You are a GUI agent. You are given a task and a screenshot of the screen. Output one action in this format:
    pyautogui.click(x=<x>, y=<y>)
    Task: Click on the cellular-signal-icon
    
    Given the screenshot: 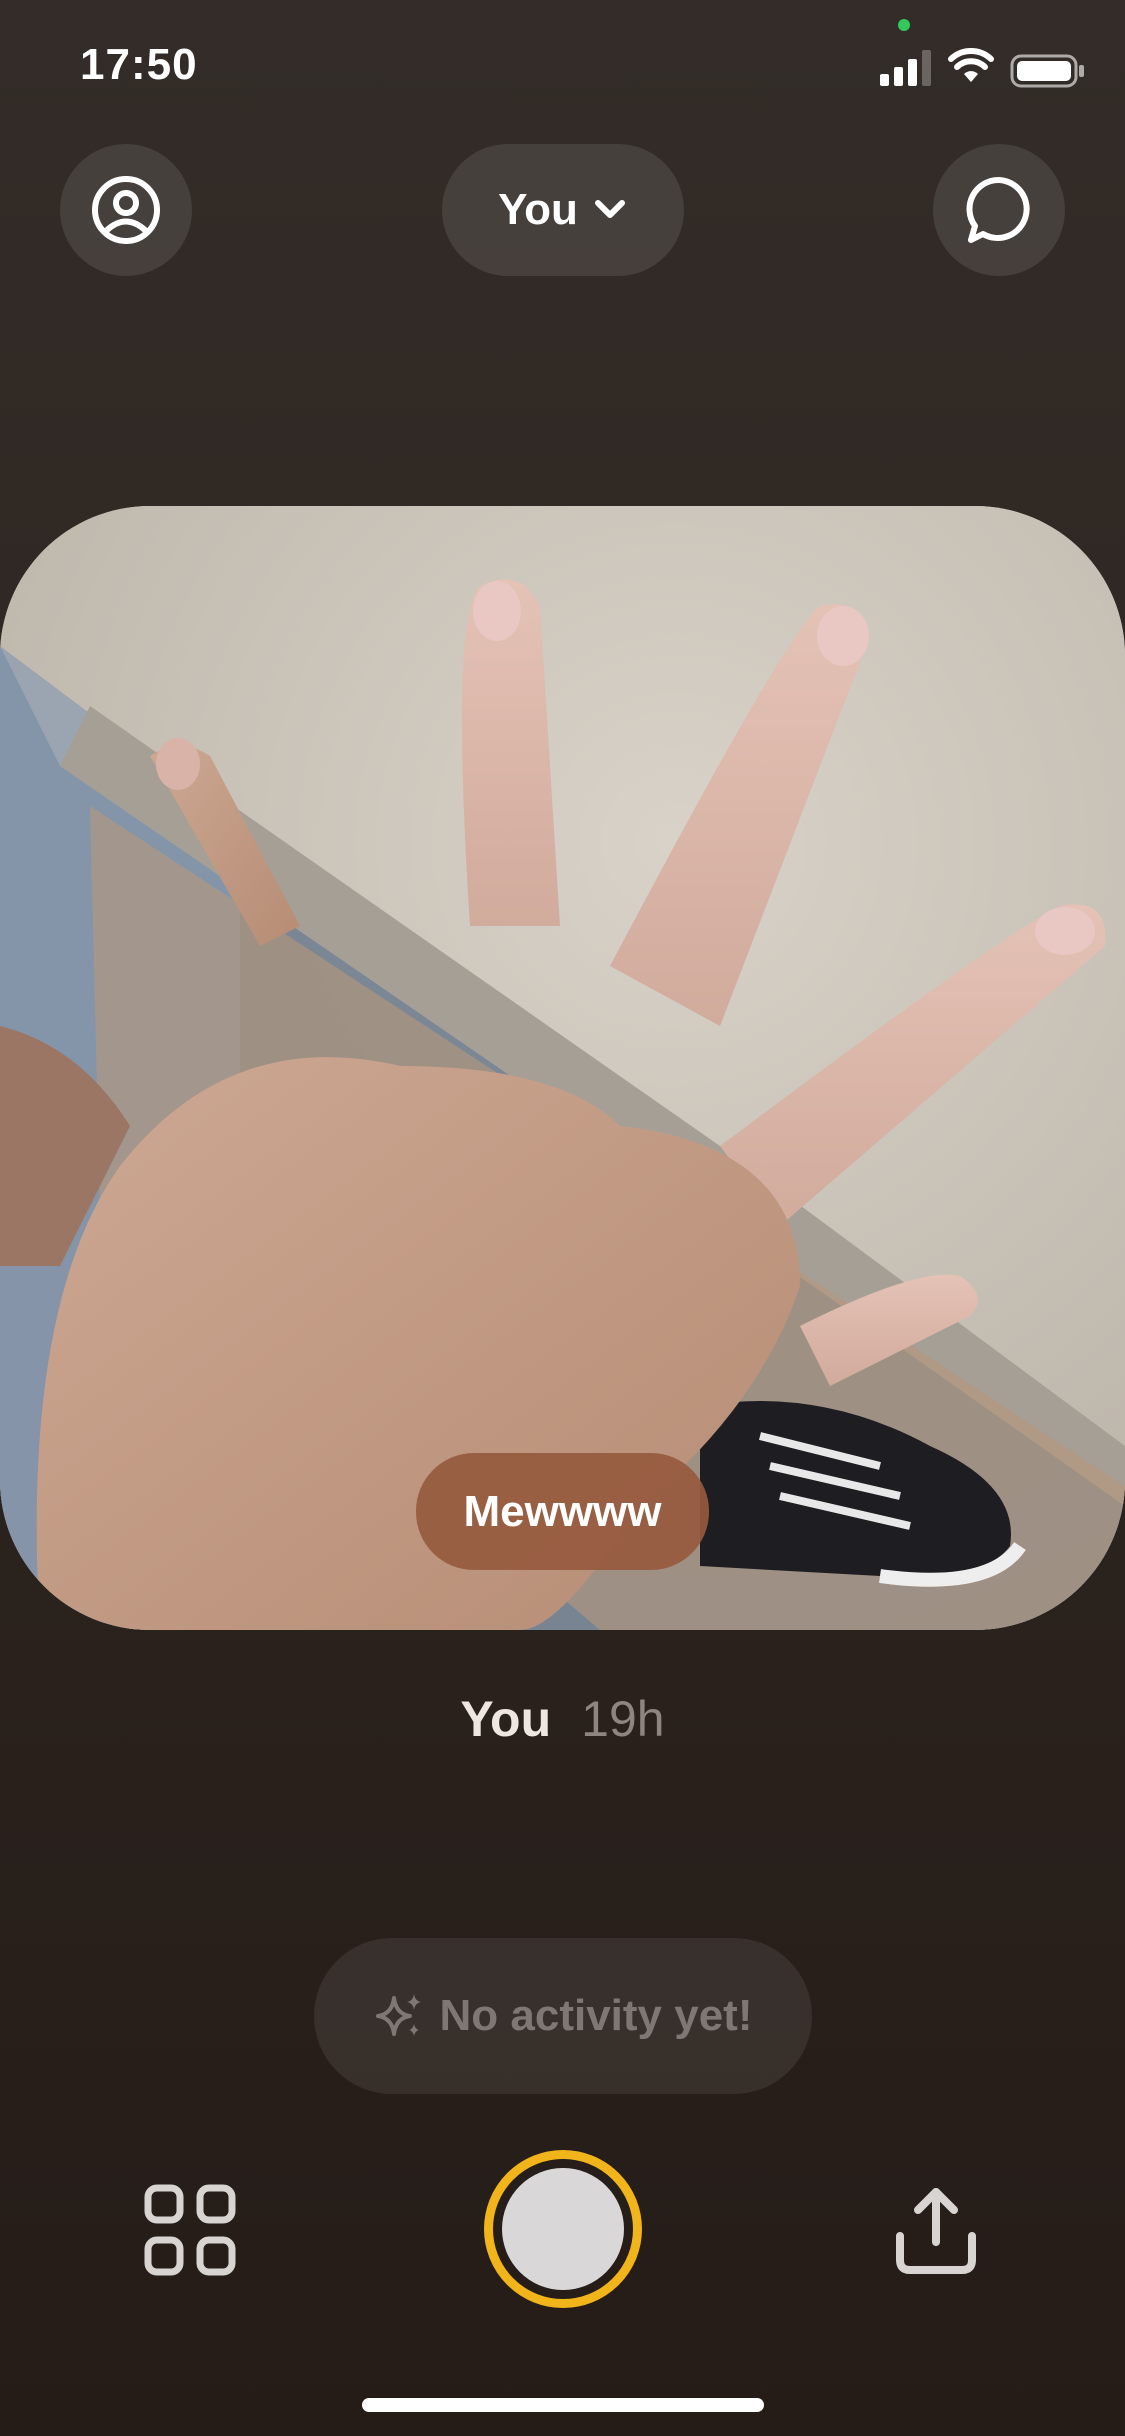 What is the action you would take?
    pyautogui.click(x=905, y=68)
    